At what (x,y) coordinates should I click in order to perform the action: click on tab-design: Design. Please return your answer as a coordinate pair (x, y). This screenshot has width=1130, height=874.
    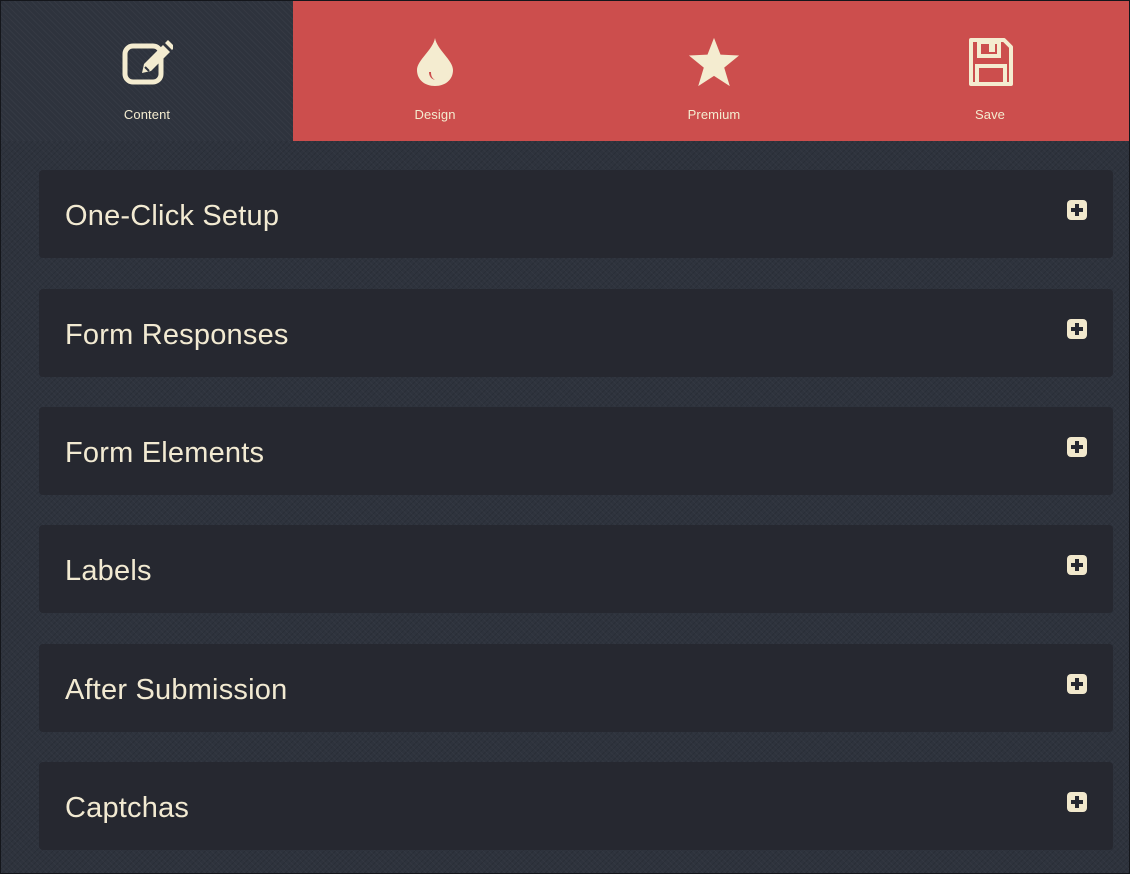
    Looking at the image, I should click on (435, 71).